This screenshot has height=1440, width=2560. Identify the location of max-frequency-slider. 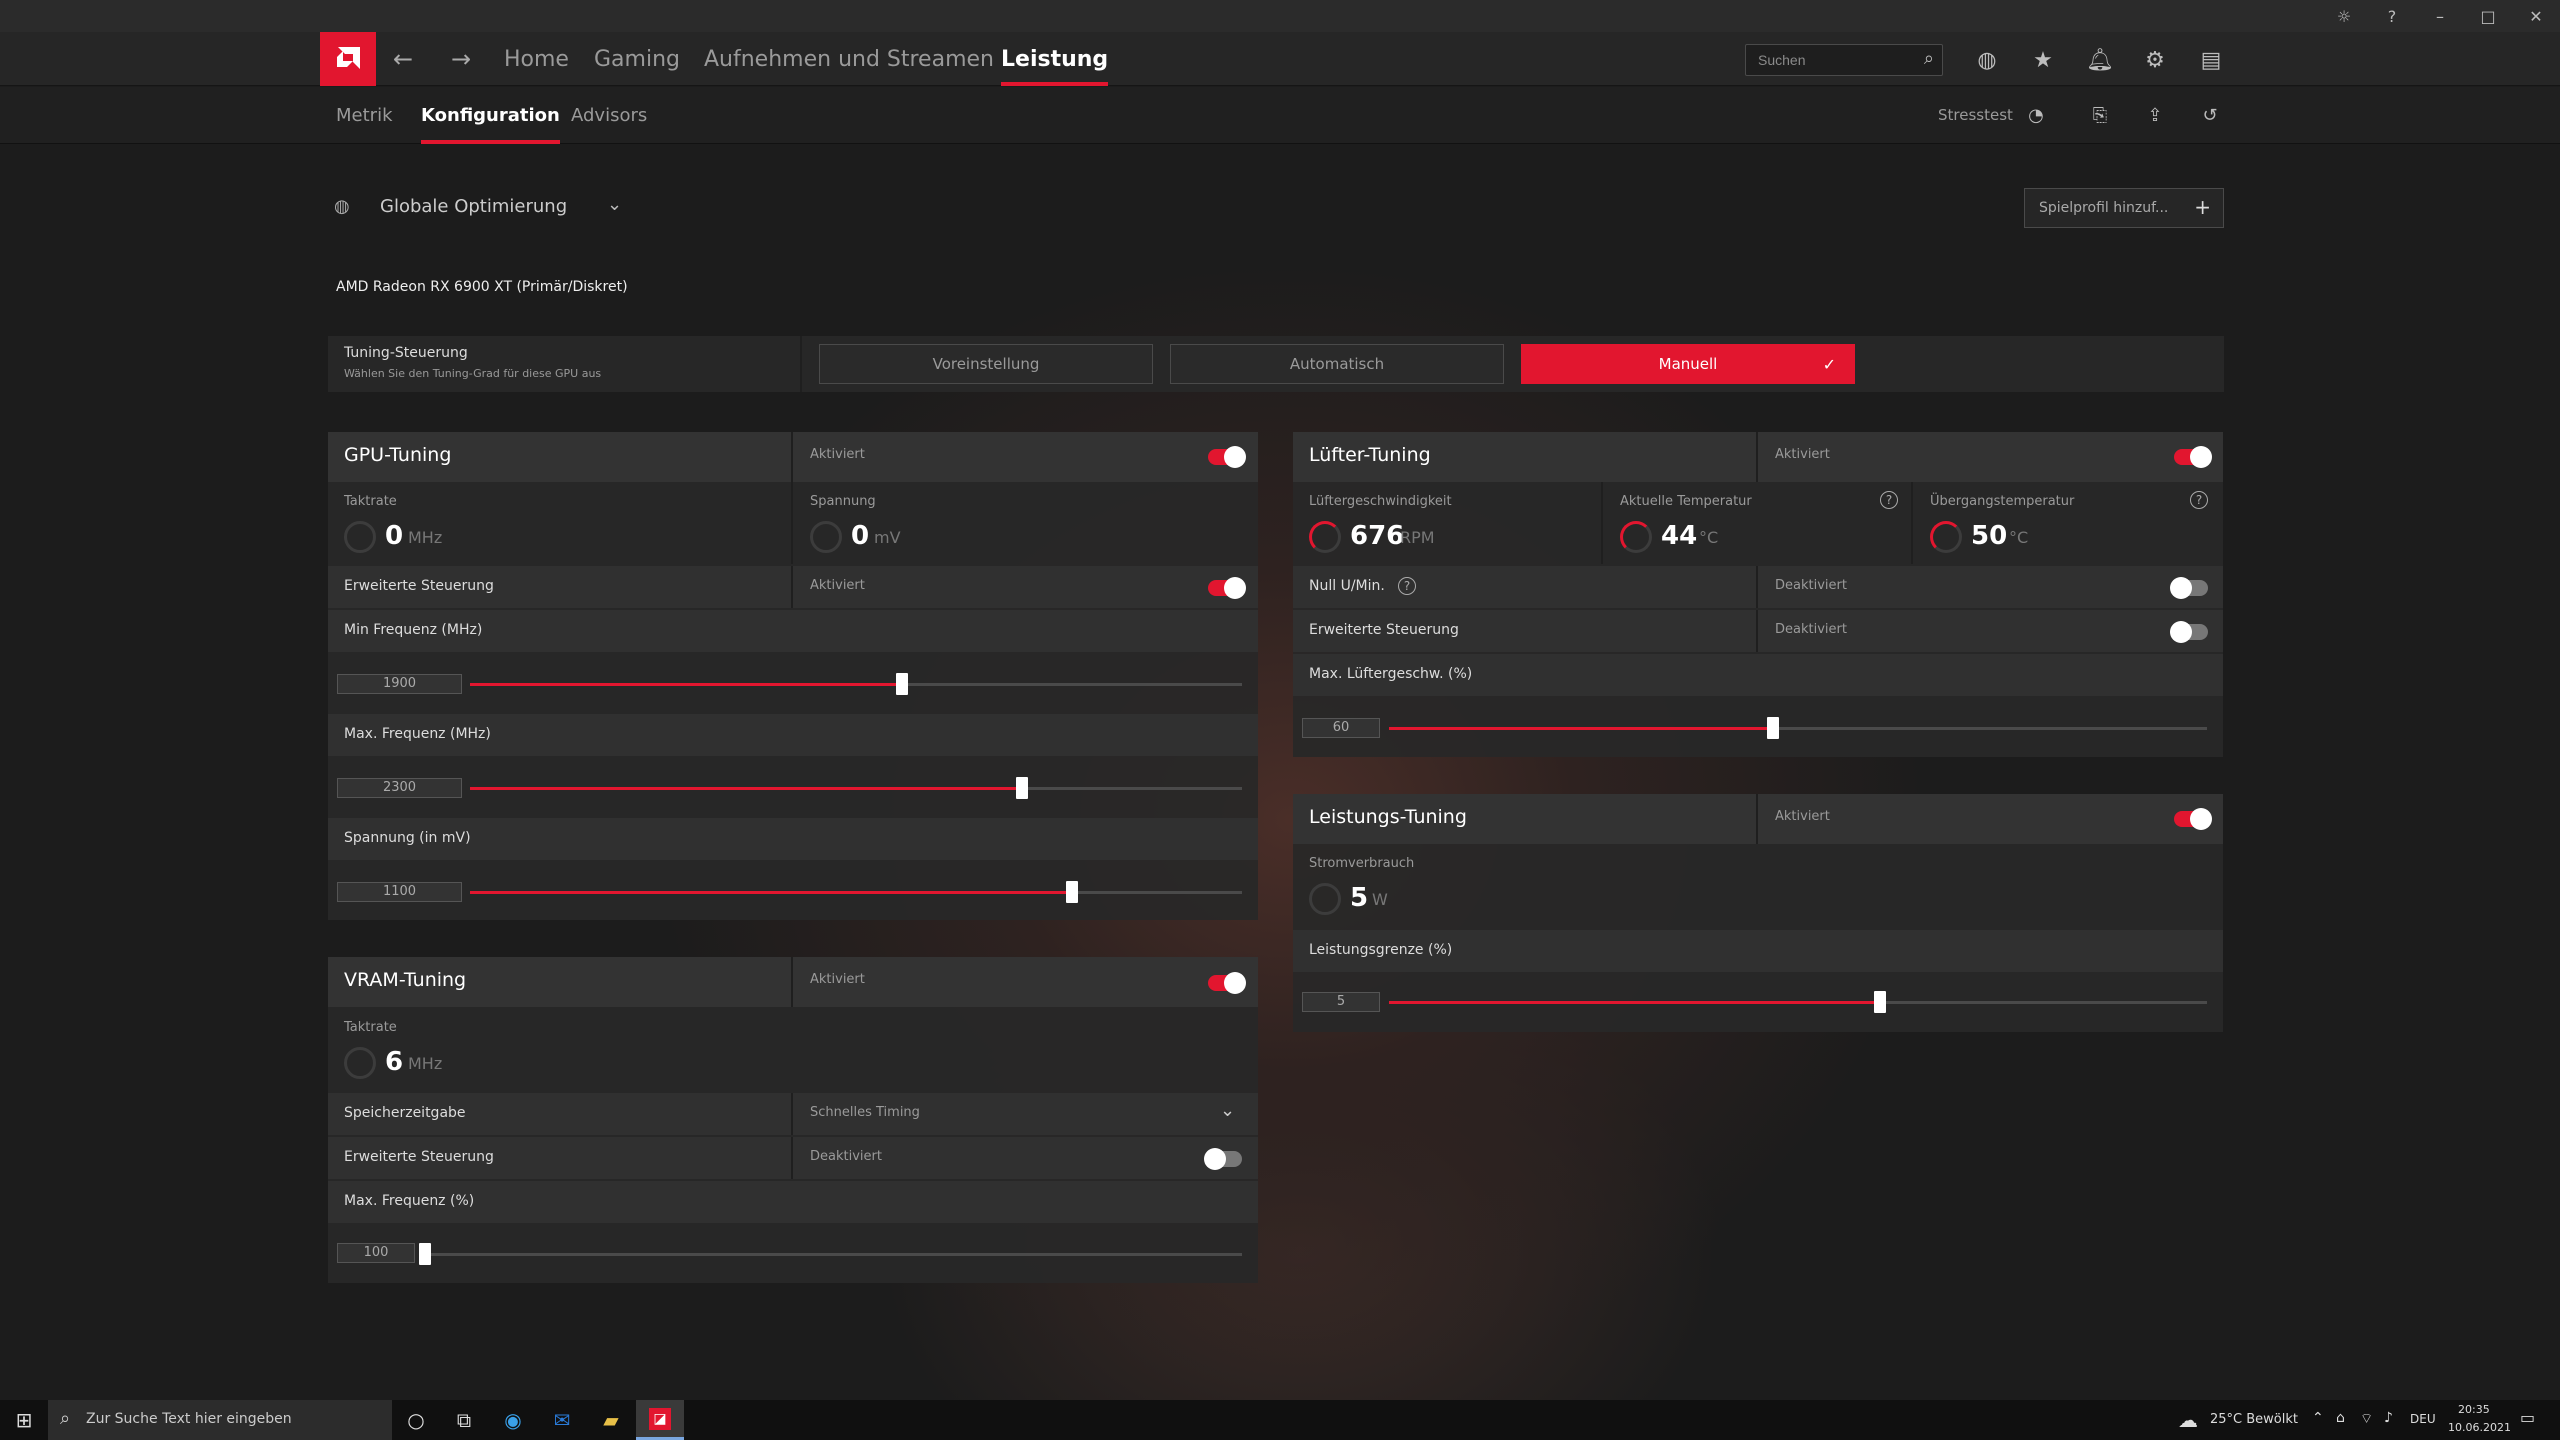
(856, 788).